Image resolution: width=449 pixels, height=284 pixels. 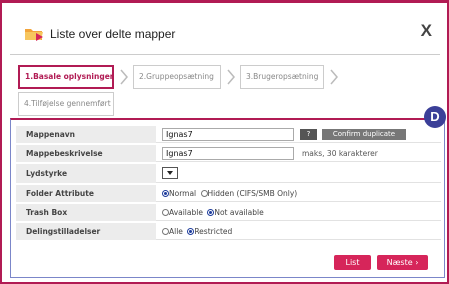 I want to click on confirm-duplicate-button: Confirm duplicate, so click(x=364, y=134).